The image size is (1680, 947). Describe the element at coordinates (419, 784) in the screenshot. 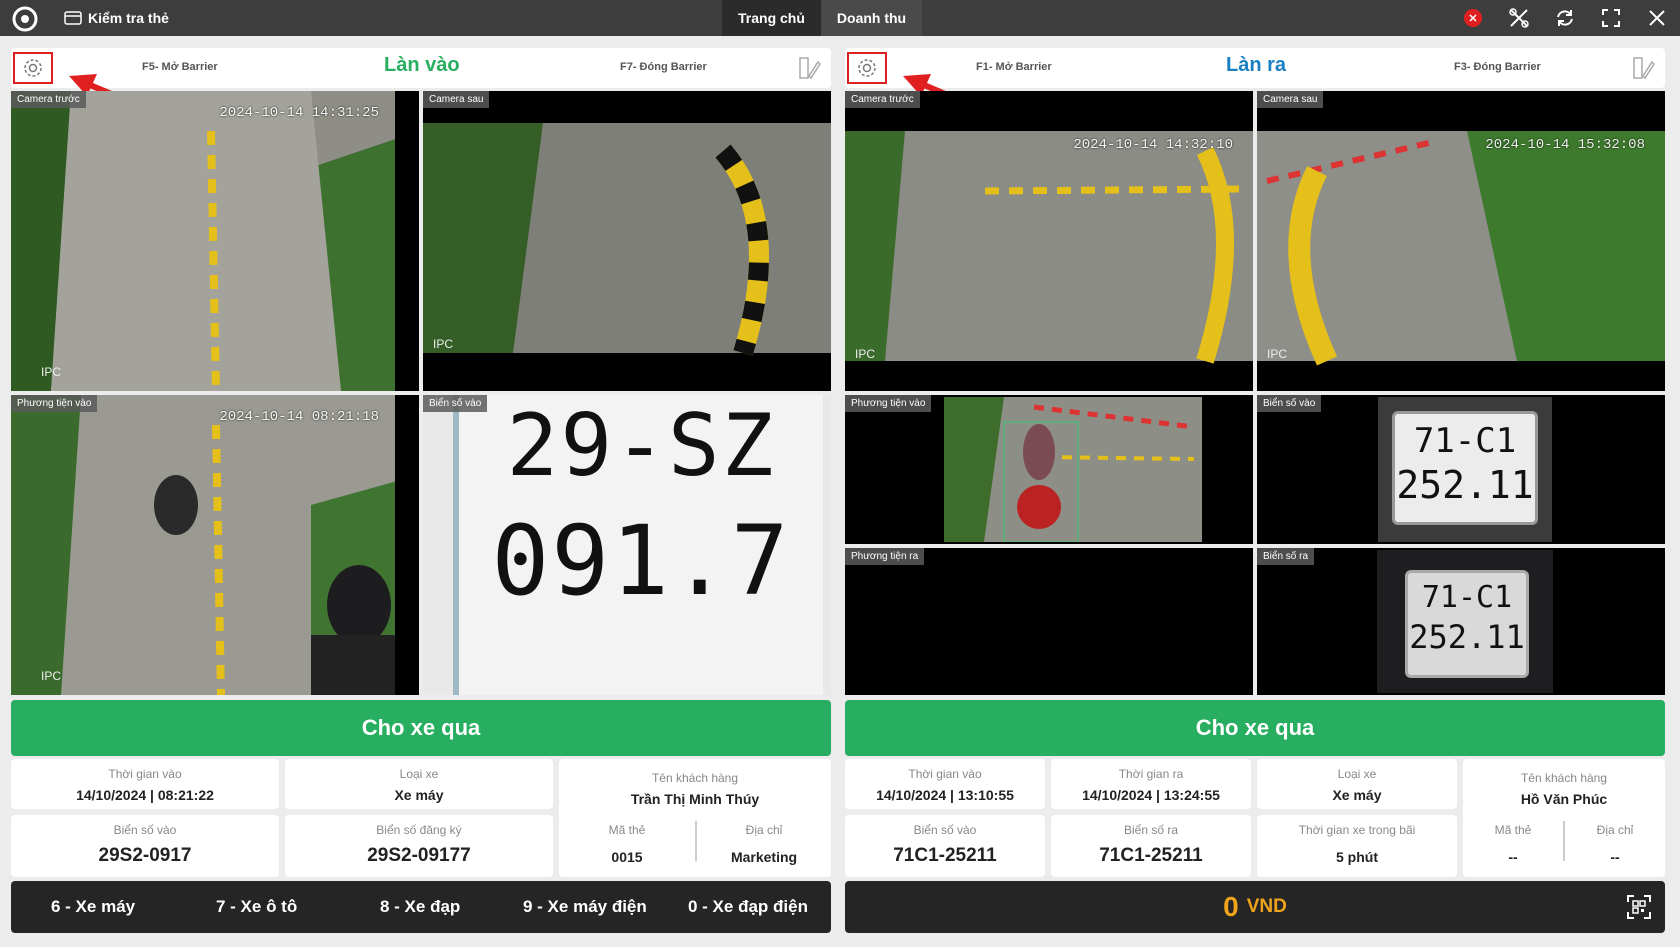

I see `vehicle-type-card: Loại xe Xe máy` at that location.